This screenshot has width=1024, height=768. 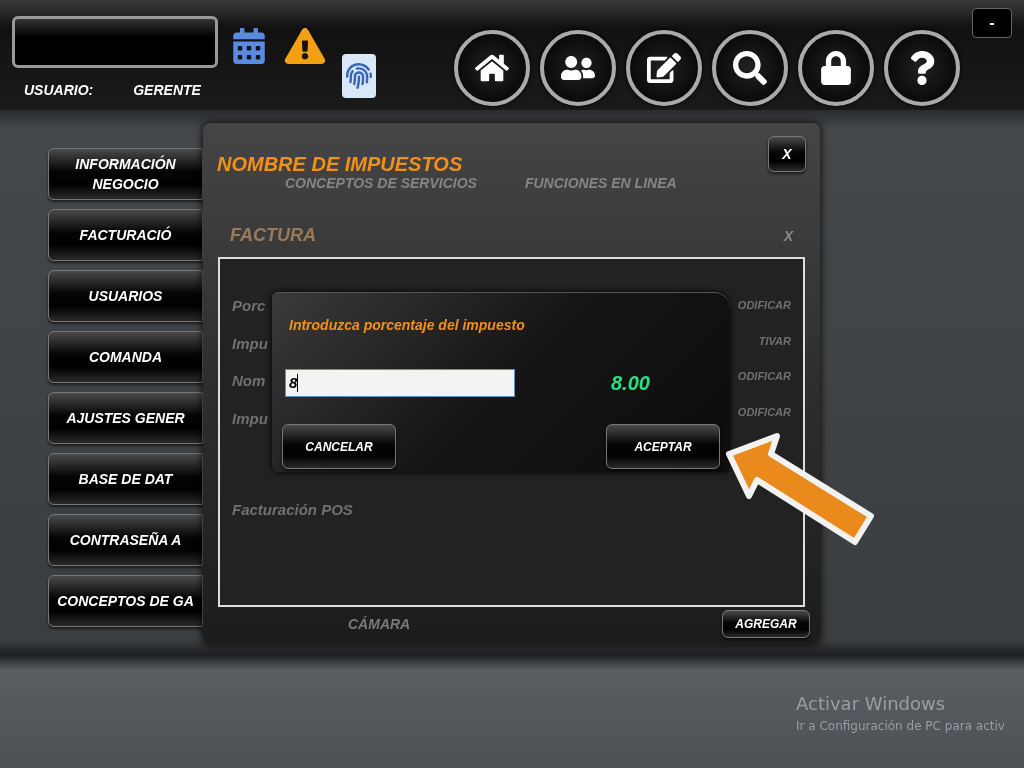 What do you see at coordinates (630, 383) in the screenshot?
I see `computed-value: 8.00` at bounding box center [630, 383].